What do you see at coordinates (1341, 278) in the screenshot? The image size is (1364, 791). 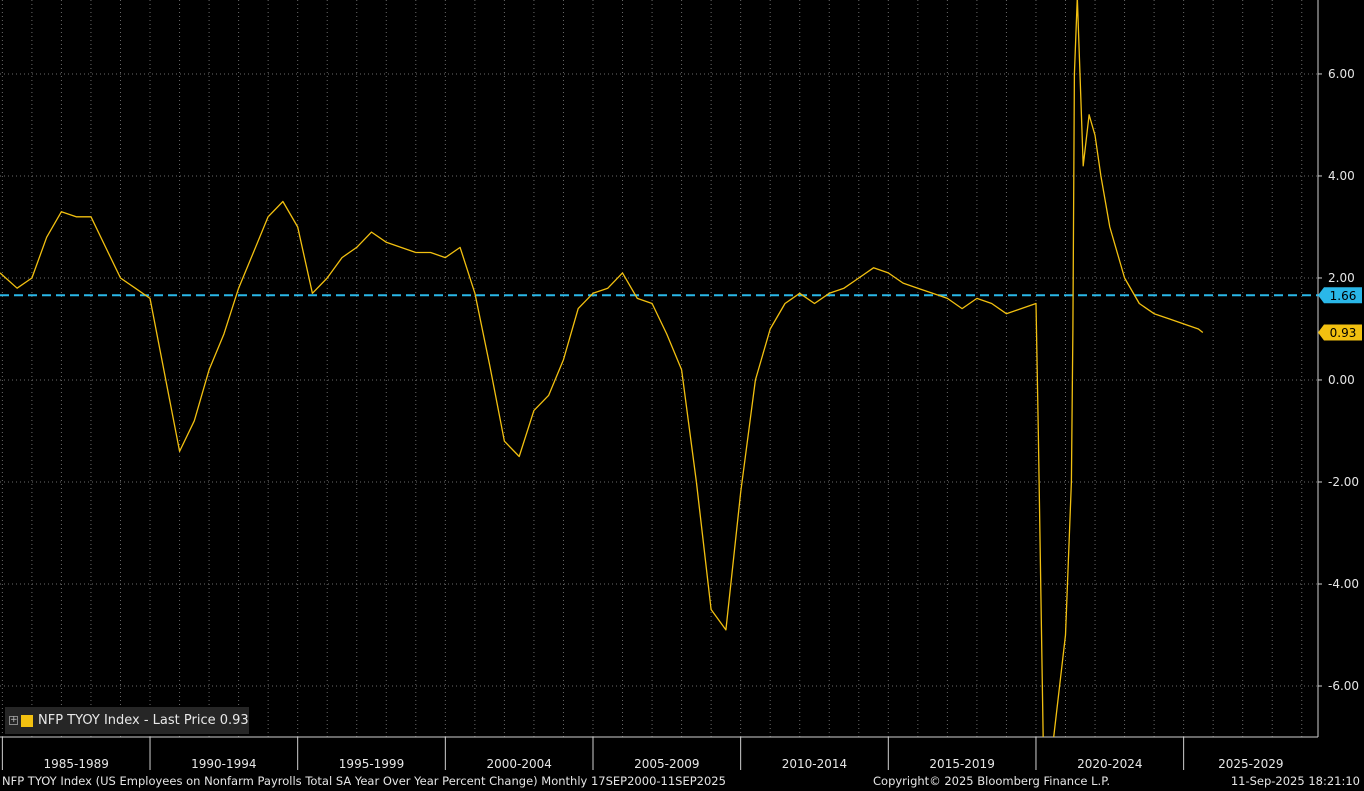 I see `y-tick-label: 2.00` at bounding box center [1341, 278].